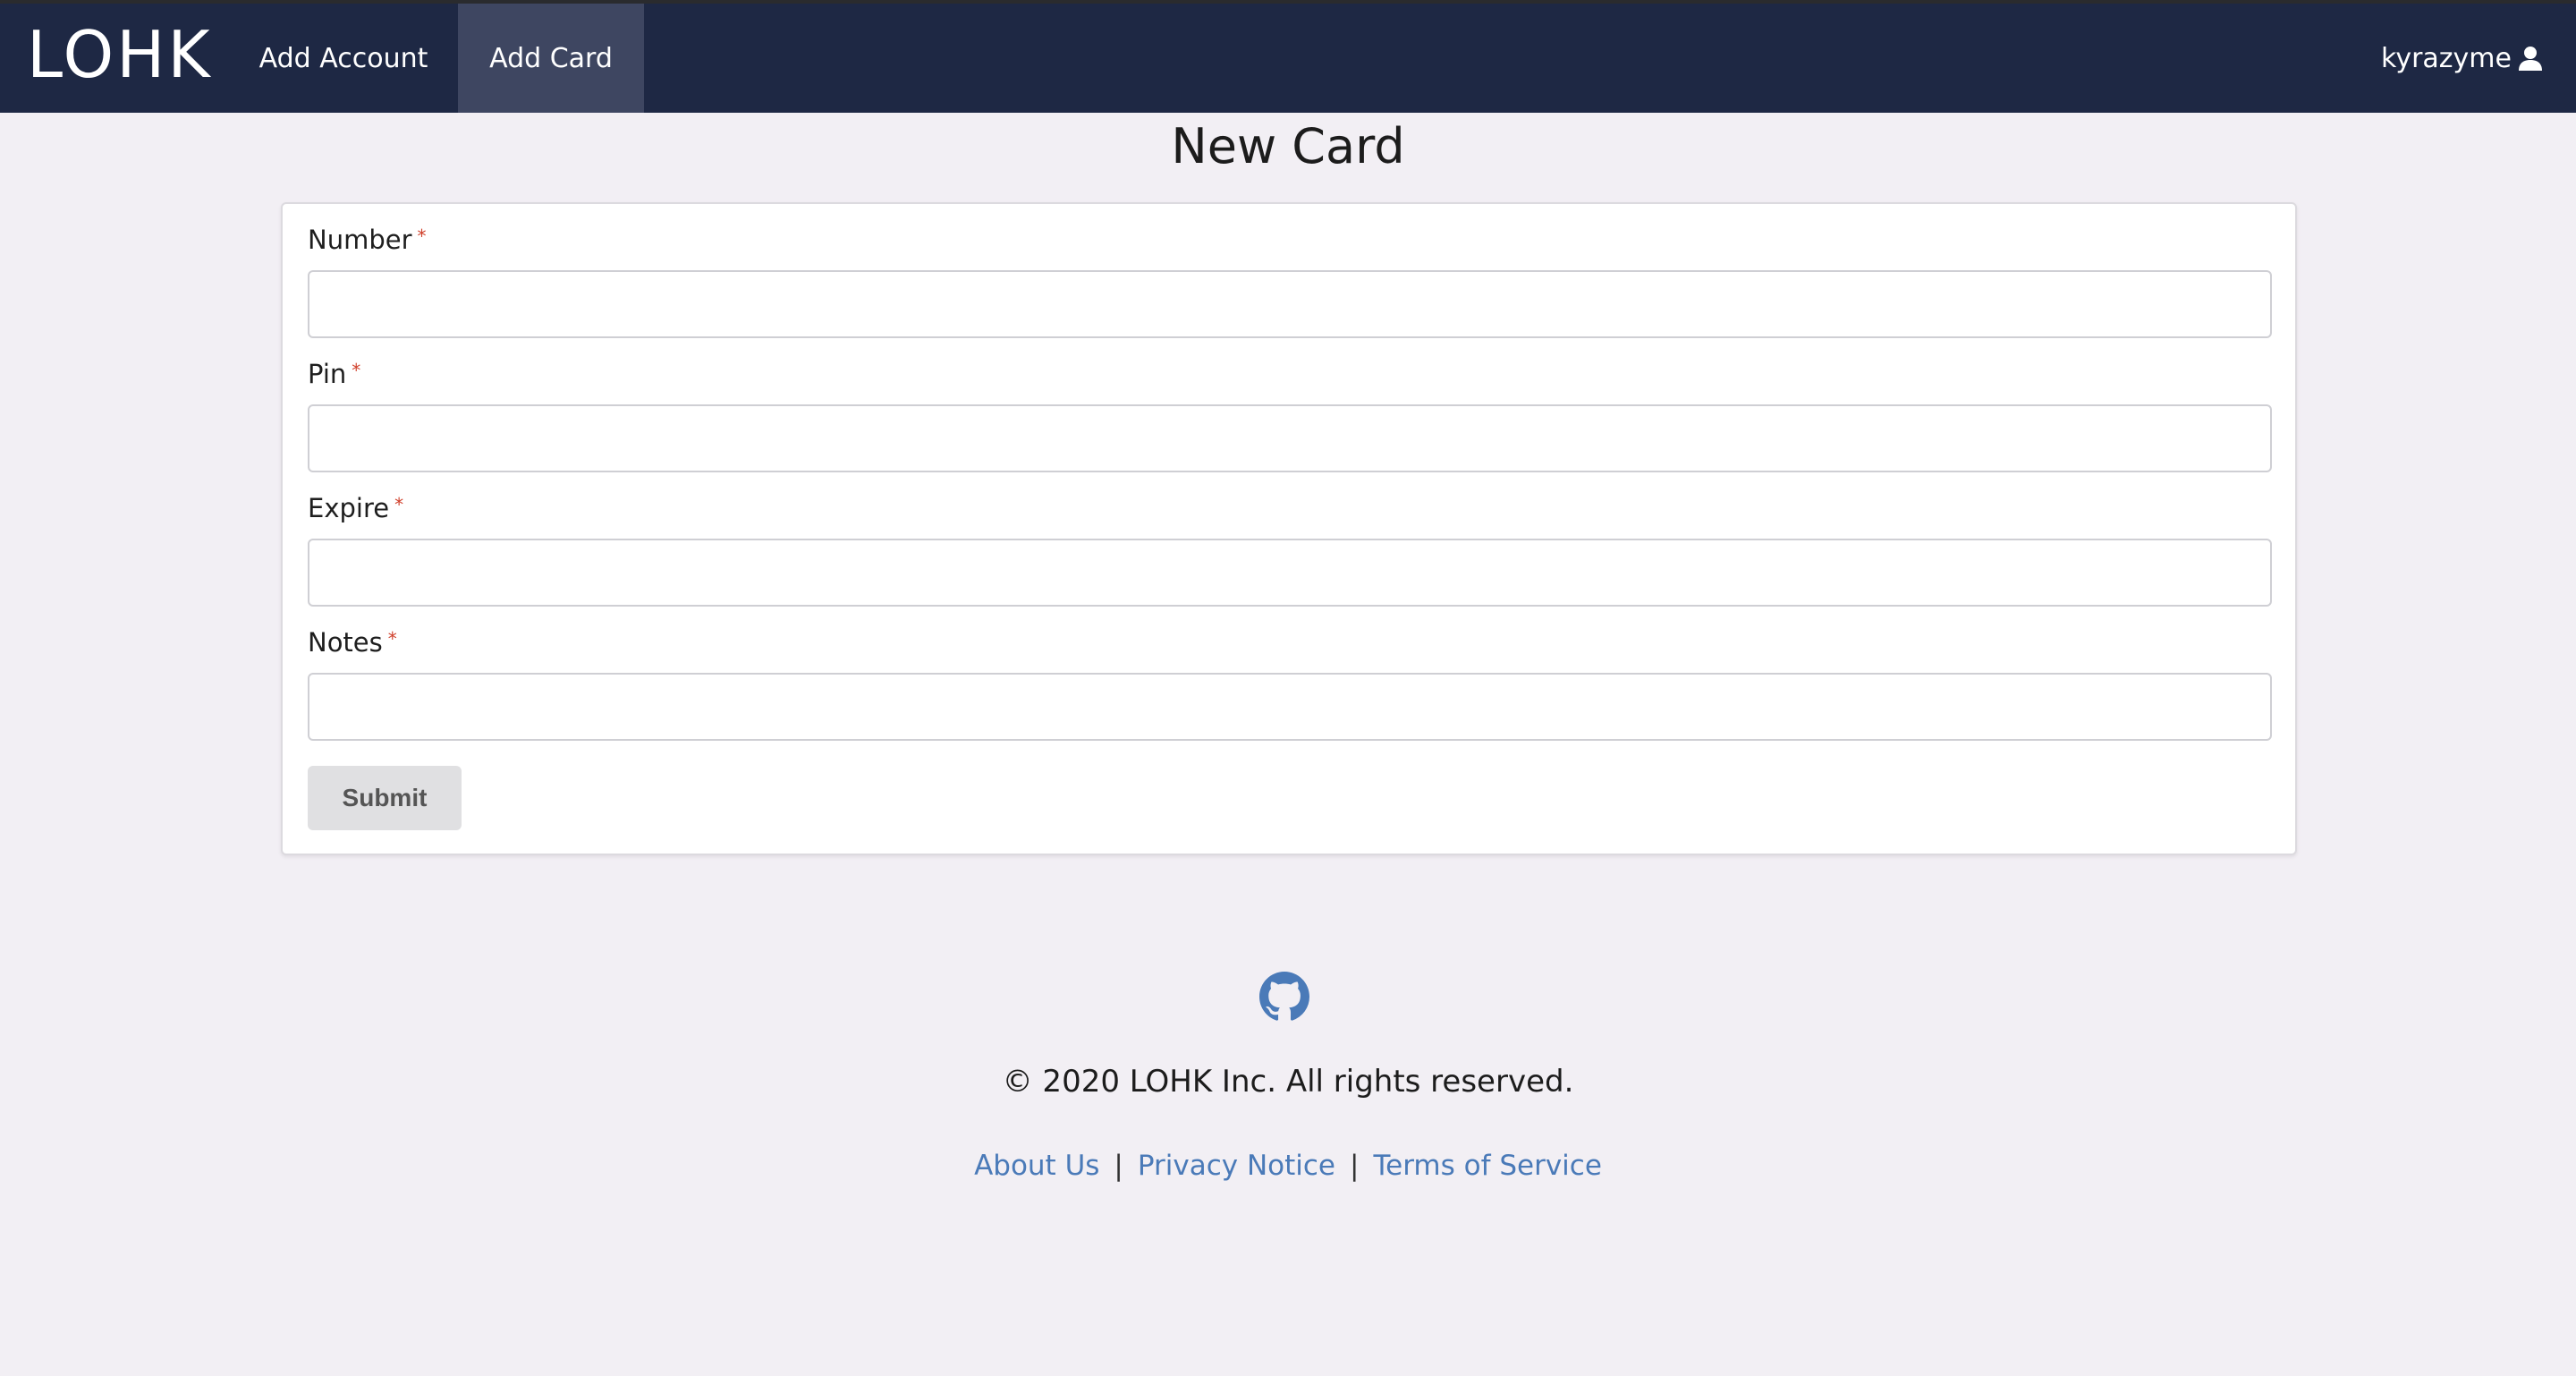  I want to click on expire-label: Expire *, so click(356, 508).